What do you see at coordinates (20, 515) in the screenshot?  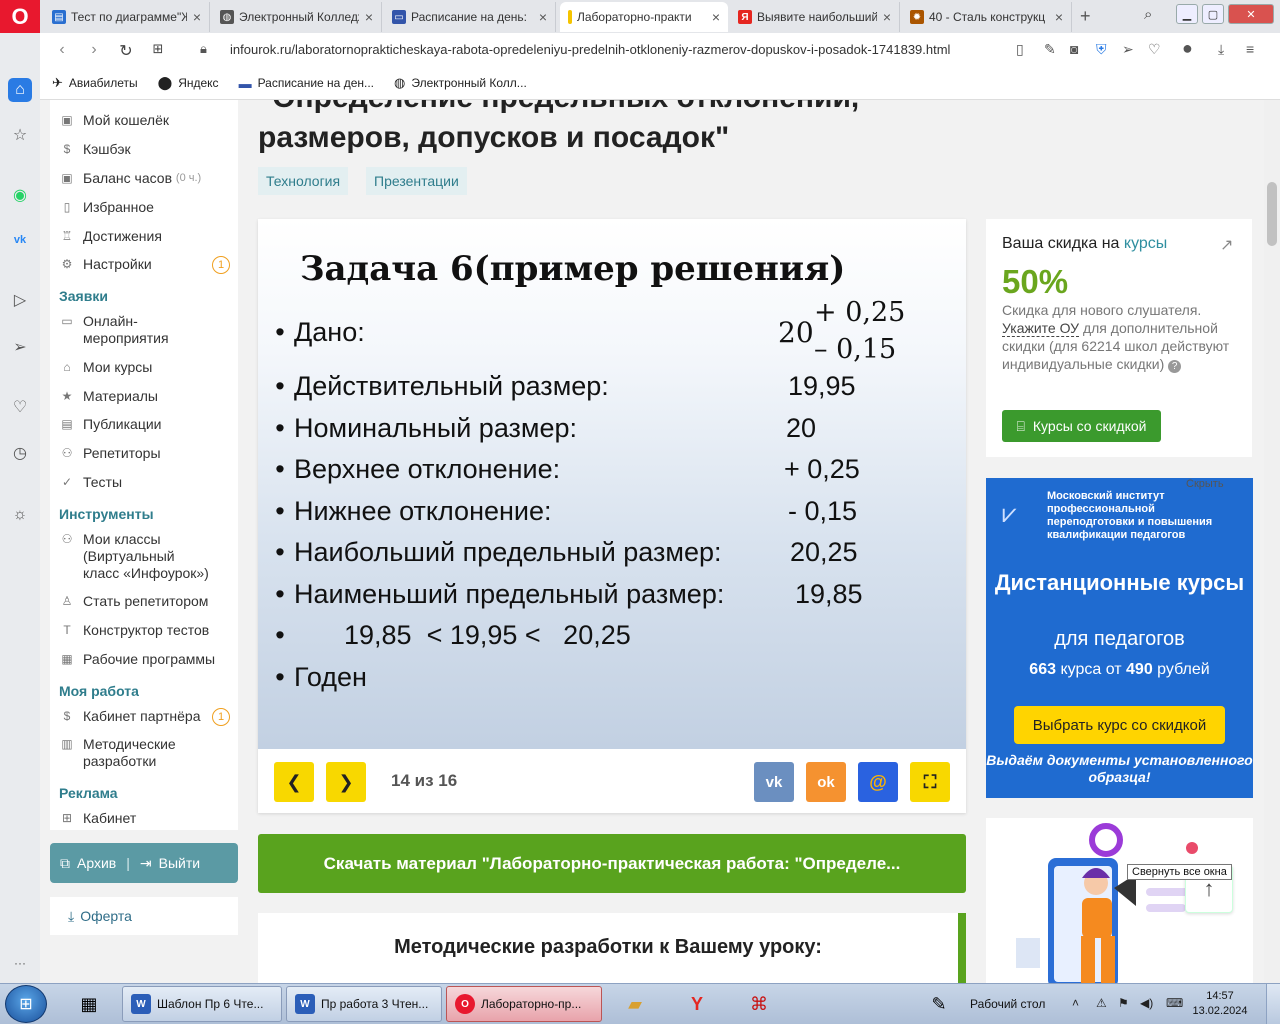 I see `tips-icon: ☼` at bounding box center [20, 515].